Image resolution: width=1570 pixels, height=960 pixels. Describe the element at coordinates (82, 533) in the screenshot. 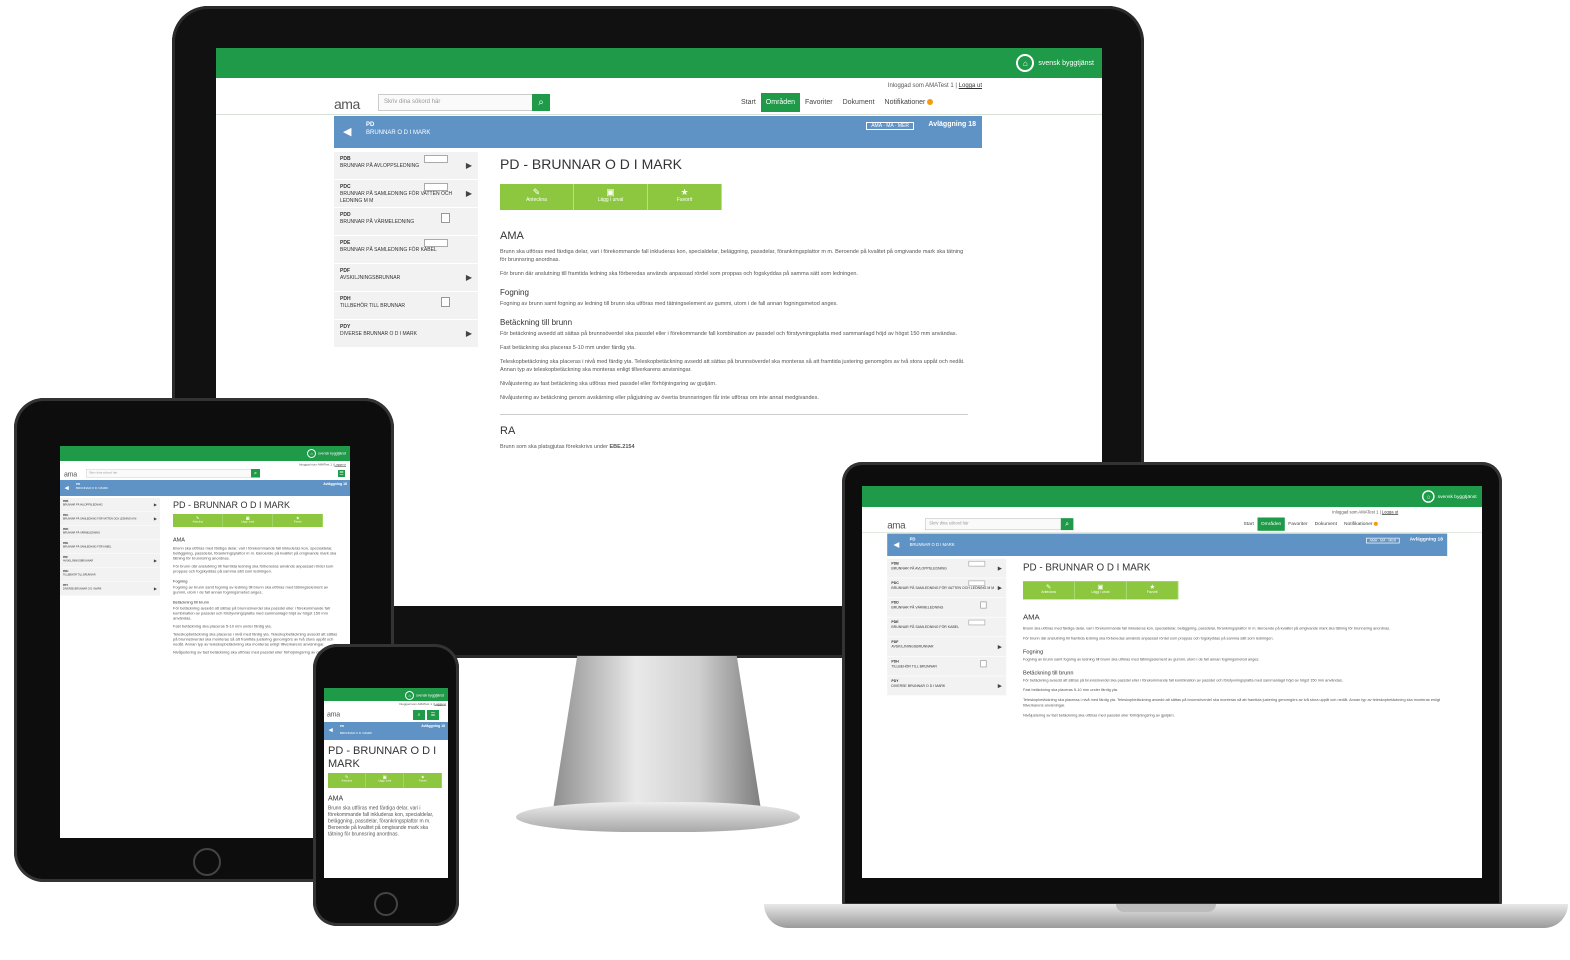

I see `sidebar-item-label: BRUNNAR PÅ VÄRMELEDNING` at that location.